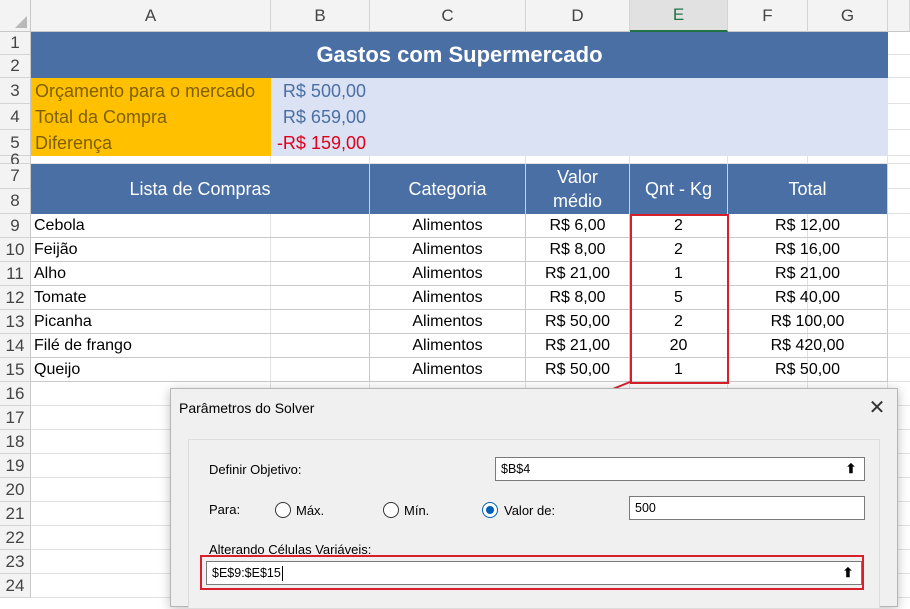 The height and width of the screenshot is (609, 910). Describe the element at coordinates (530, 510) in the screenshot. I see `value-of-label: Valor de:` at that location.